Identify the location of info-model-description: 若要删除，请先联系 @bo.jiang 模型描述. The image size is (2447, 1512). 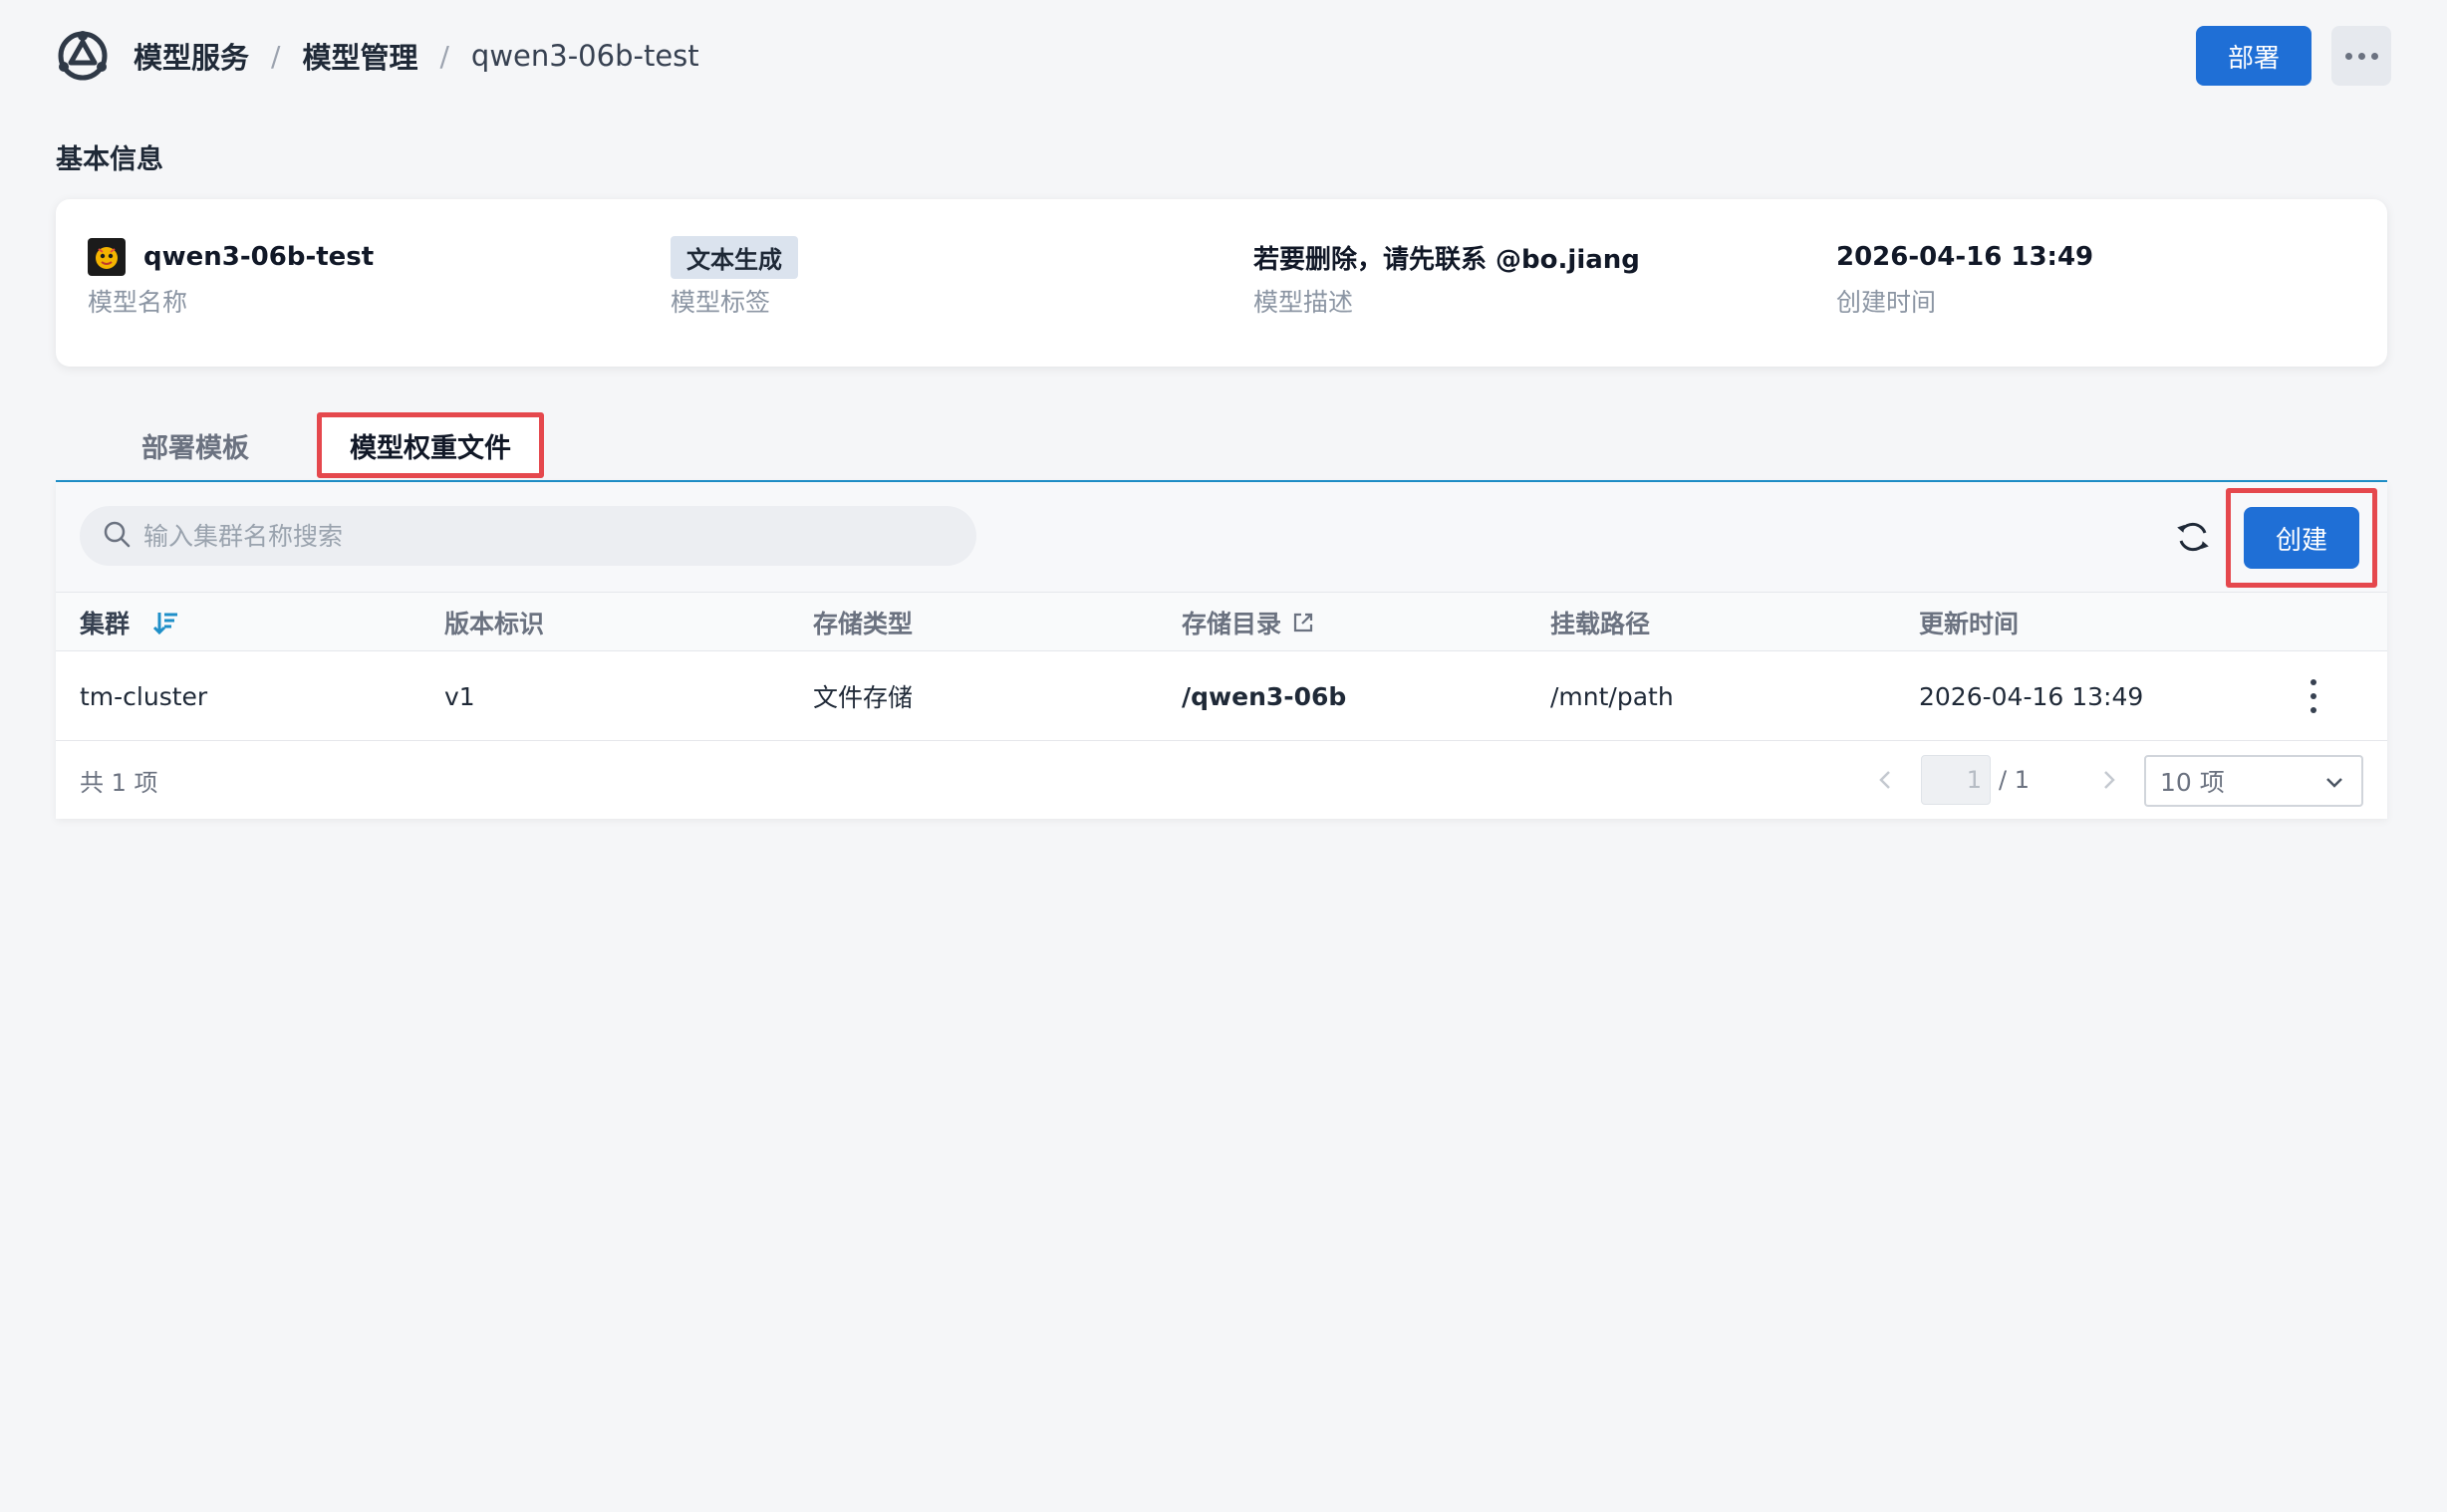
(1446, 278).